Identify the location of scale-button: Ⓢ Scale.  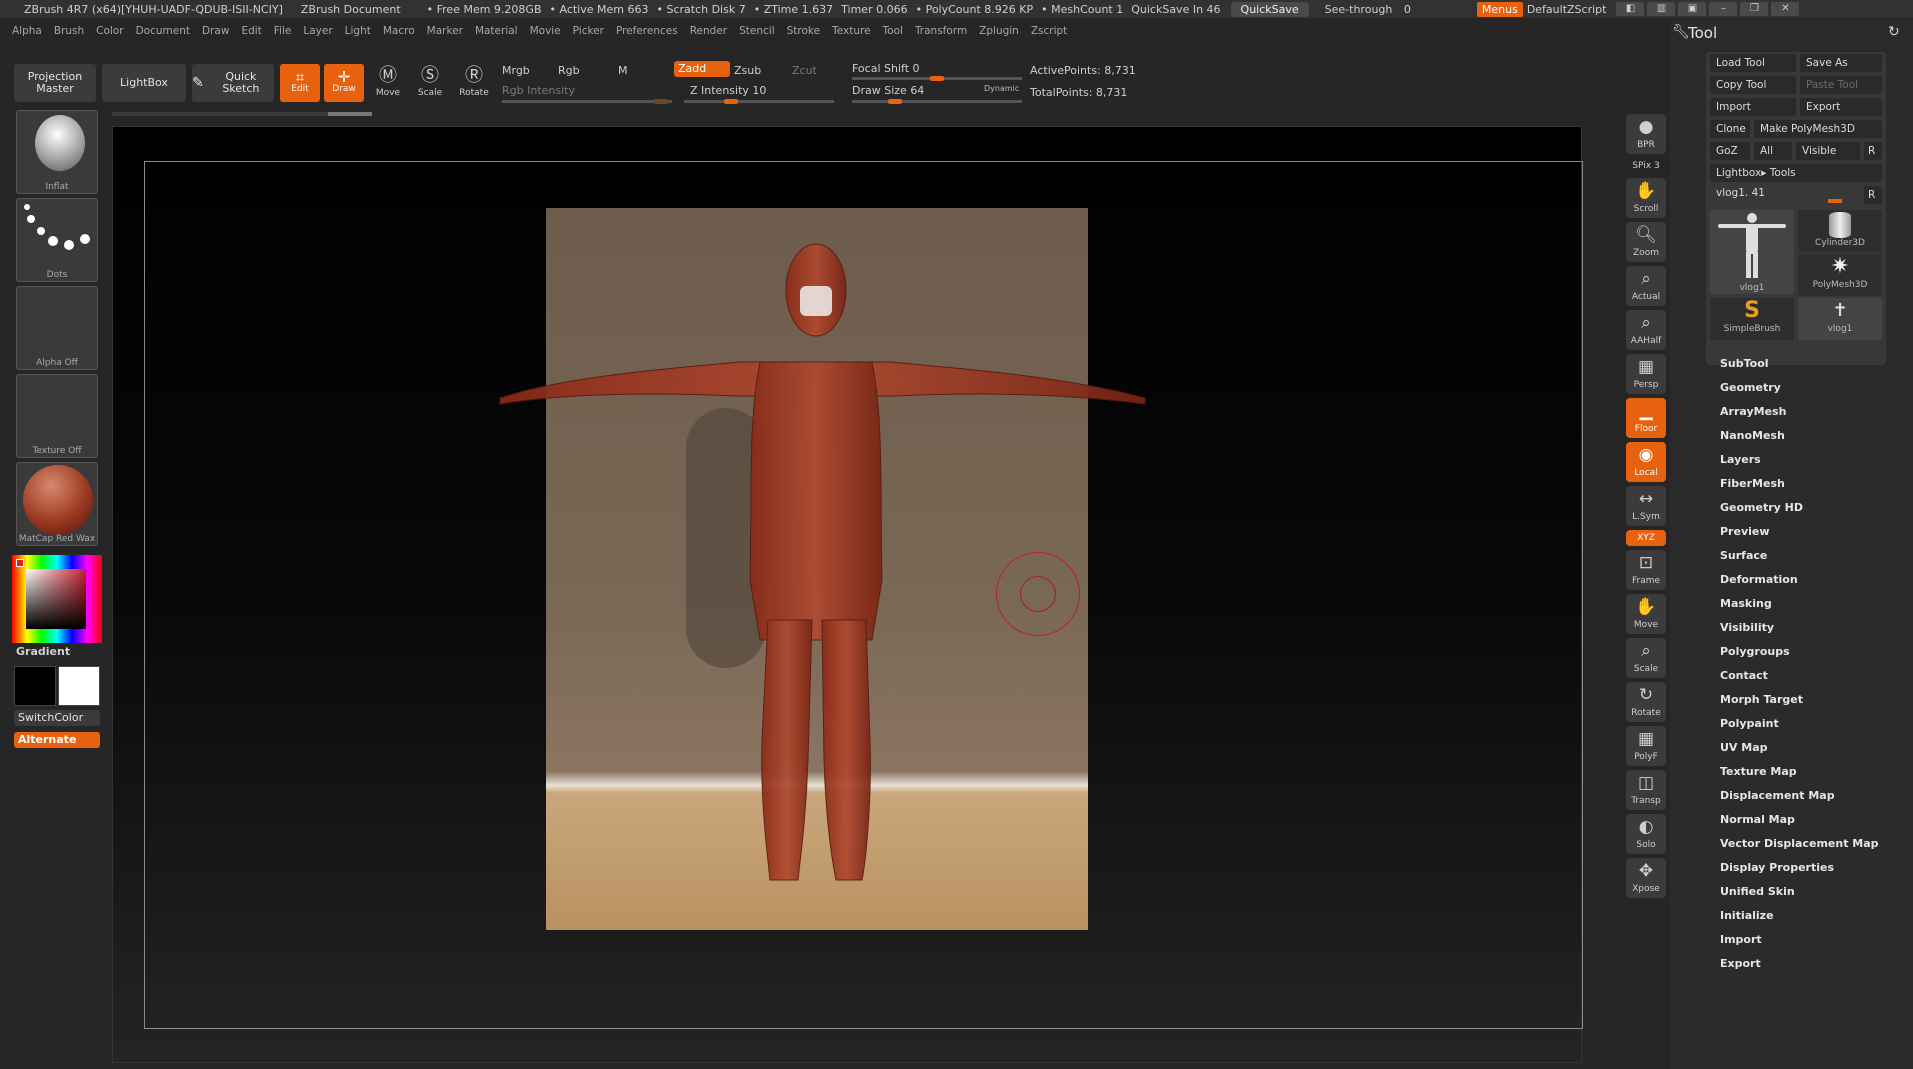
(430, 85).